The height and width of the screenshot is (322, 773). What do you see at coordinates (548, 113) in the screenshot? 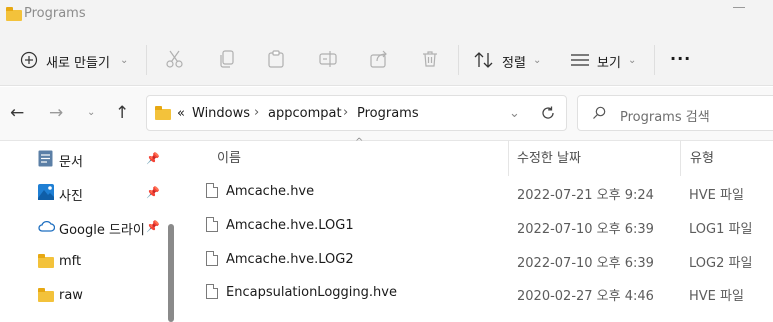
I see `refresh-icon` at bounding box center [548, 113].